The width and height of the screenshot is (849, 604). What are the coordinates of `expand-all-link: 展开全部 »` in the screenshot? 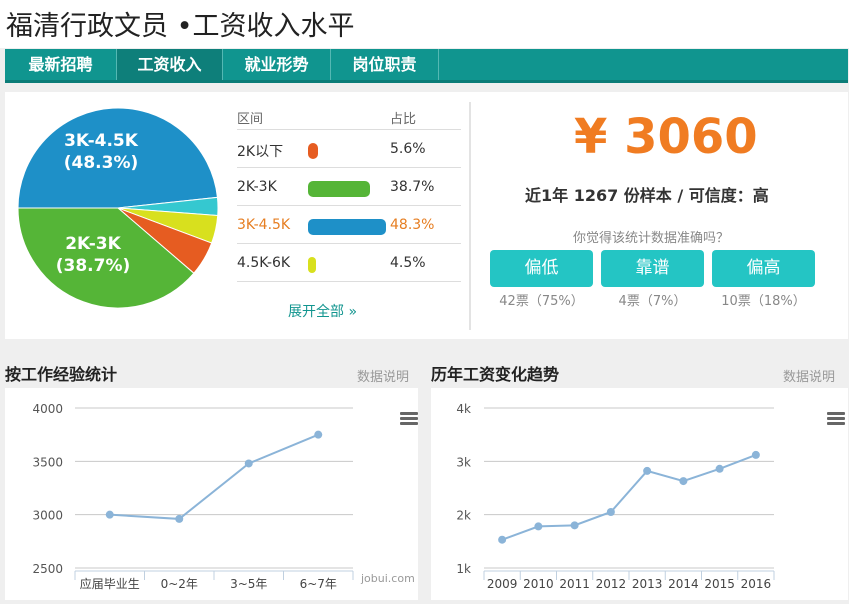 It's located at (322, 311).